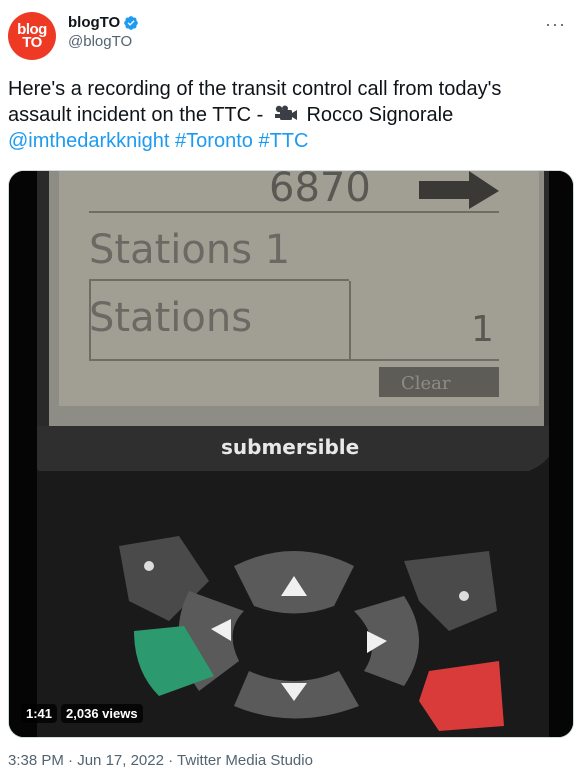 The height and width of the screenshot is (776, 578). Describe the element at coordinates (245, 760) in the screenshot. I see `tweet-source: Twitter Media Studio` at that location.